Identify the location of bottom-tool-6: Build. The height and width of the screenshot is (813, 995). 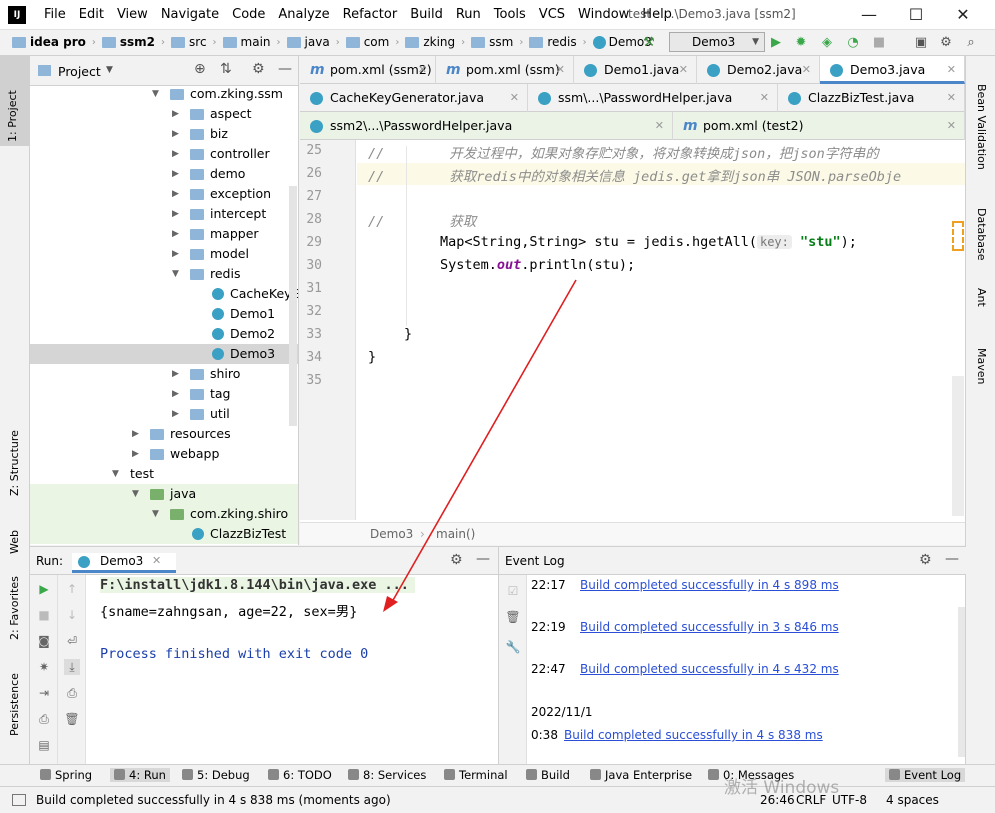
(548, 775).